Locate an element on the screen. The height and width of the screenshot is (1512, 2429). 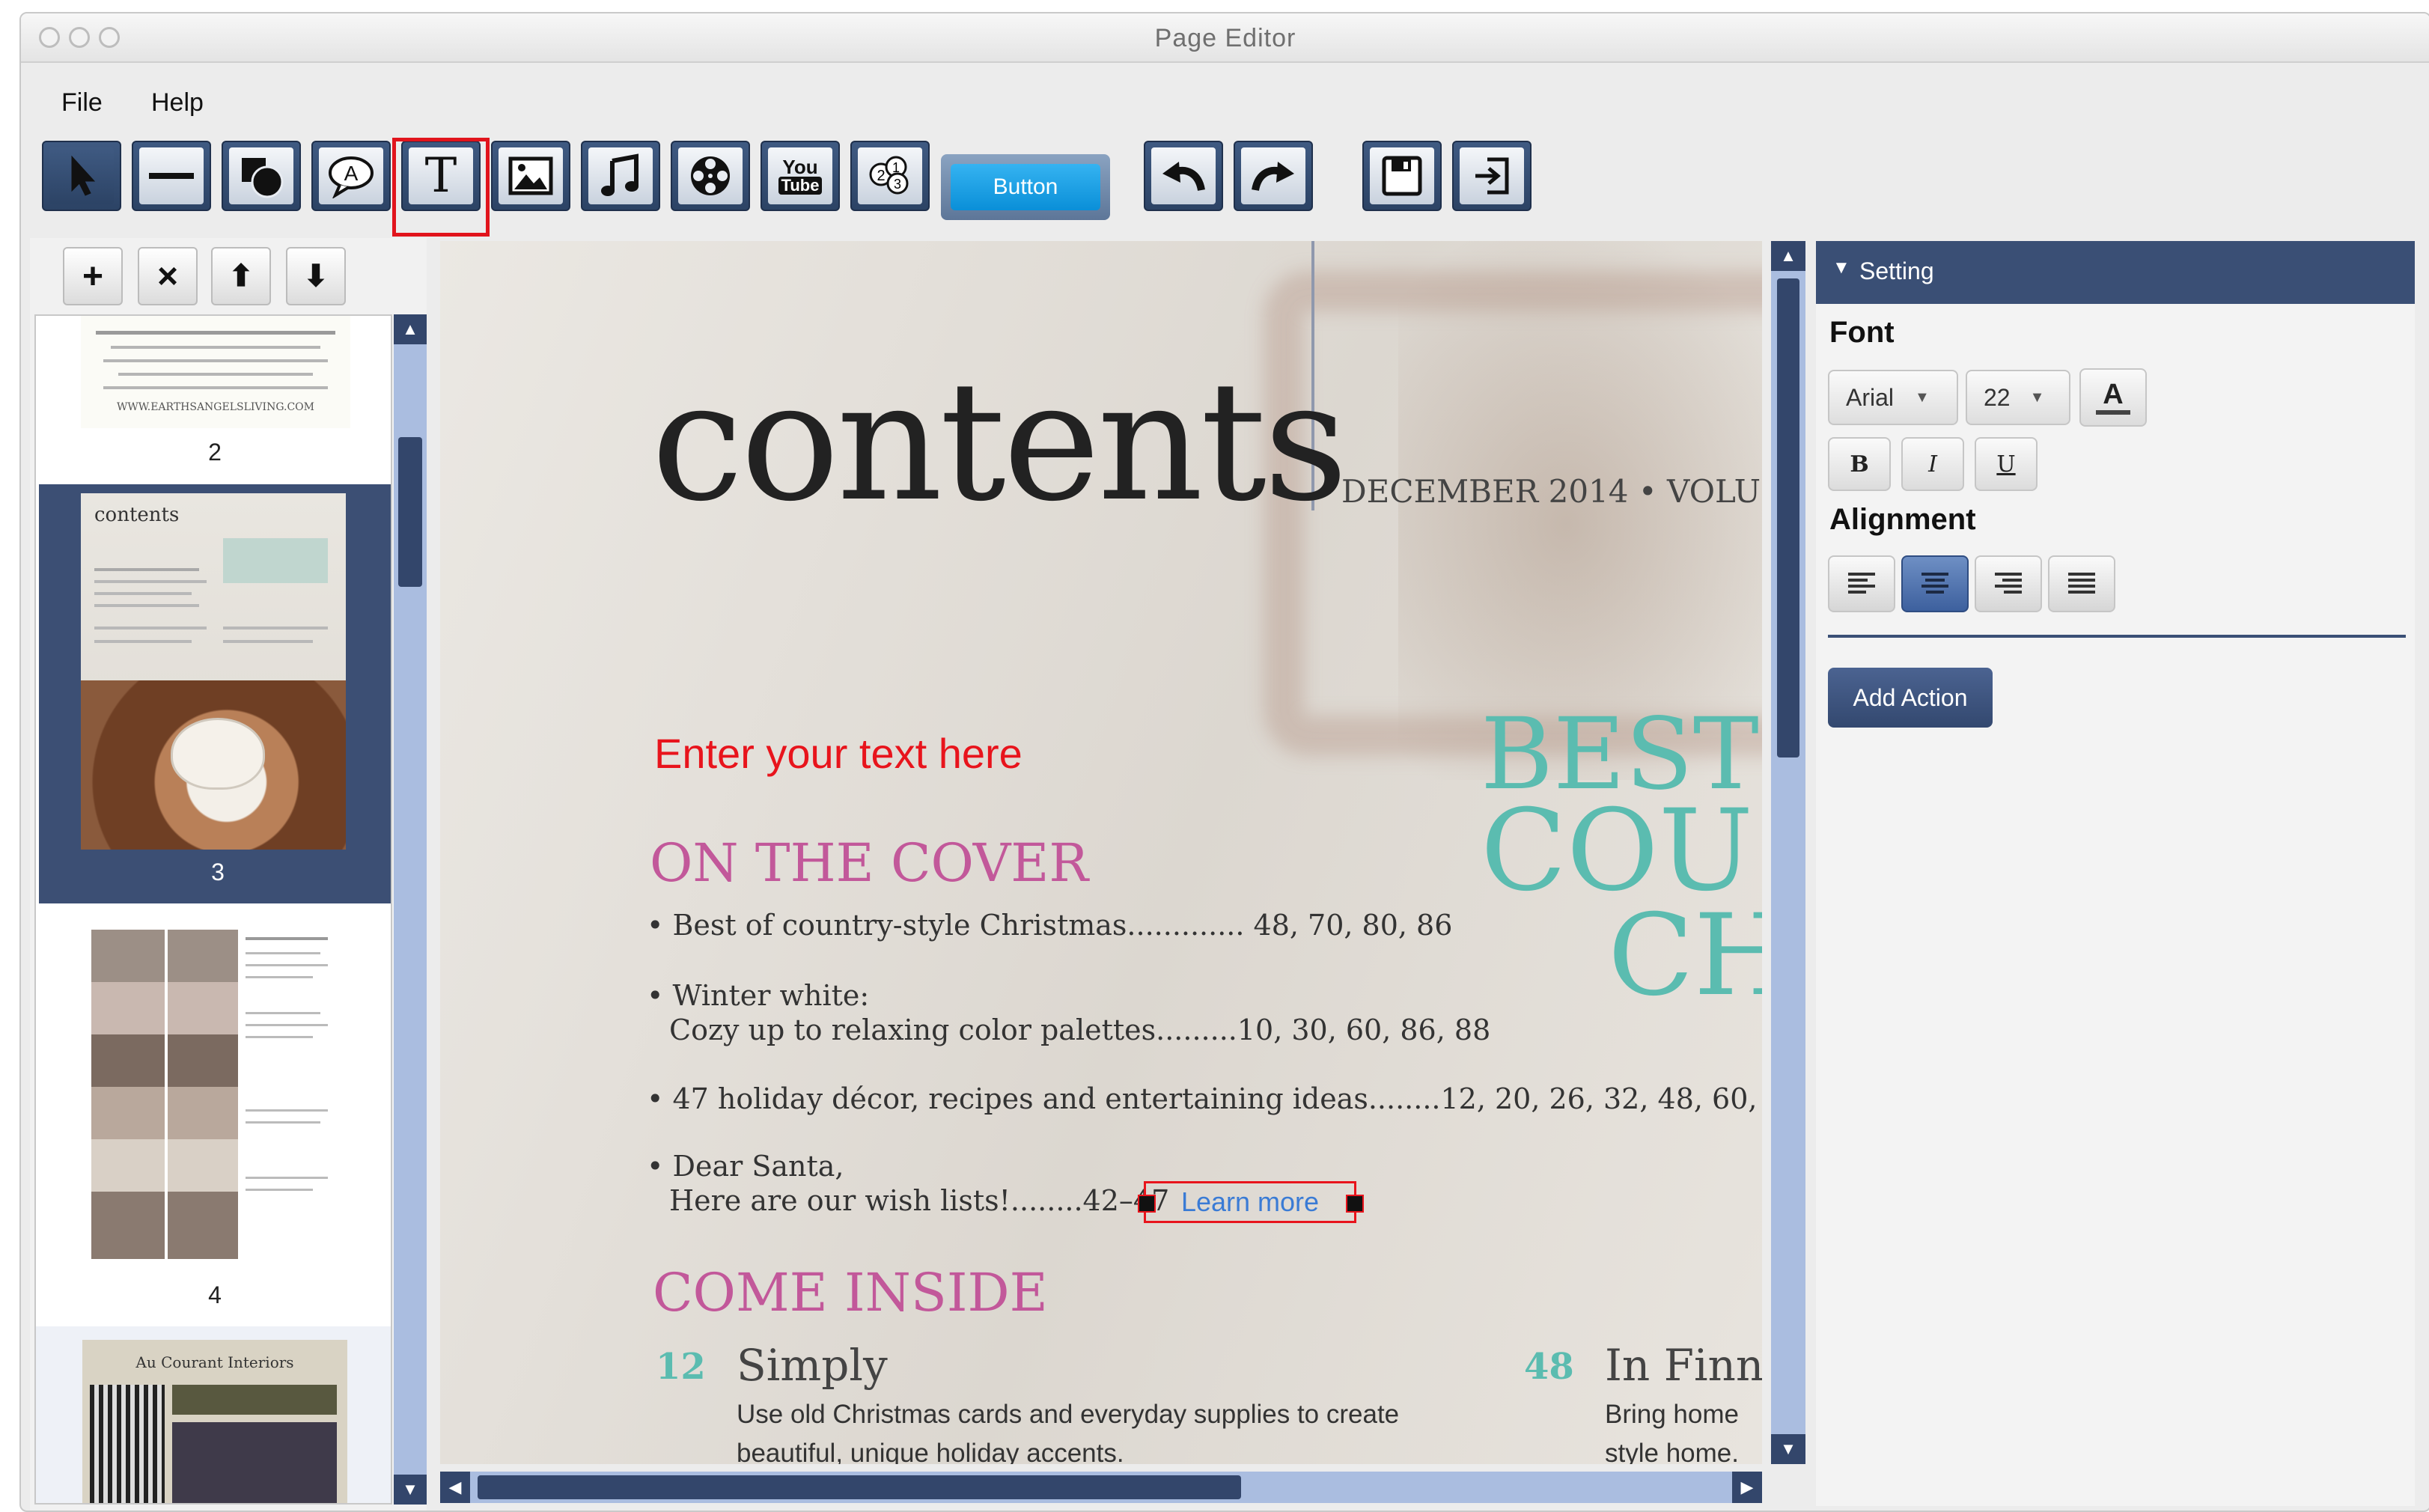
align-right-button is located at coordinates (2008, 583).